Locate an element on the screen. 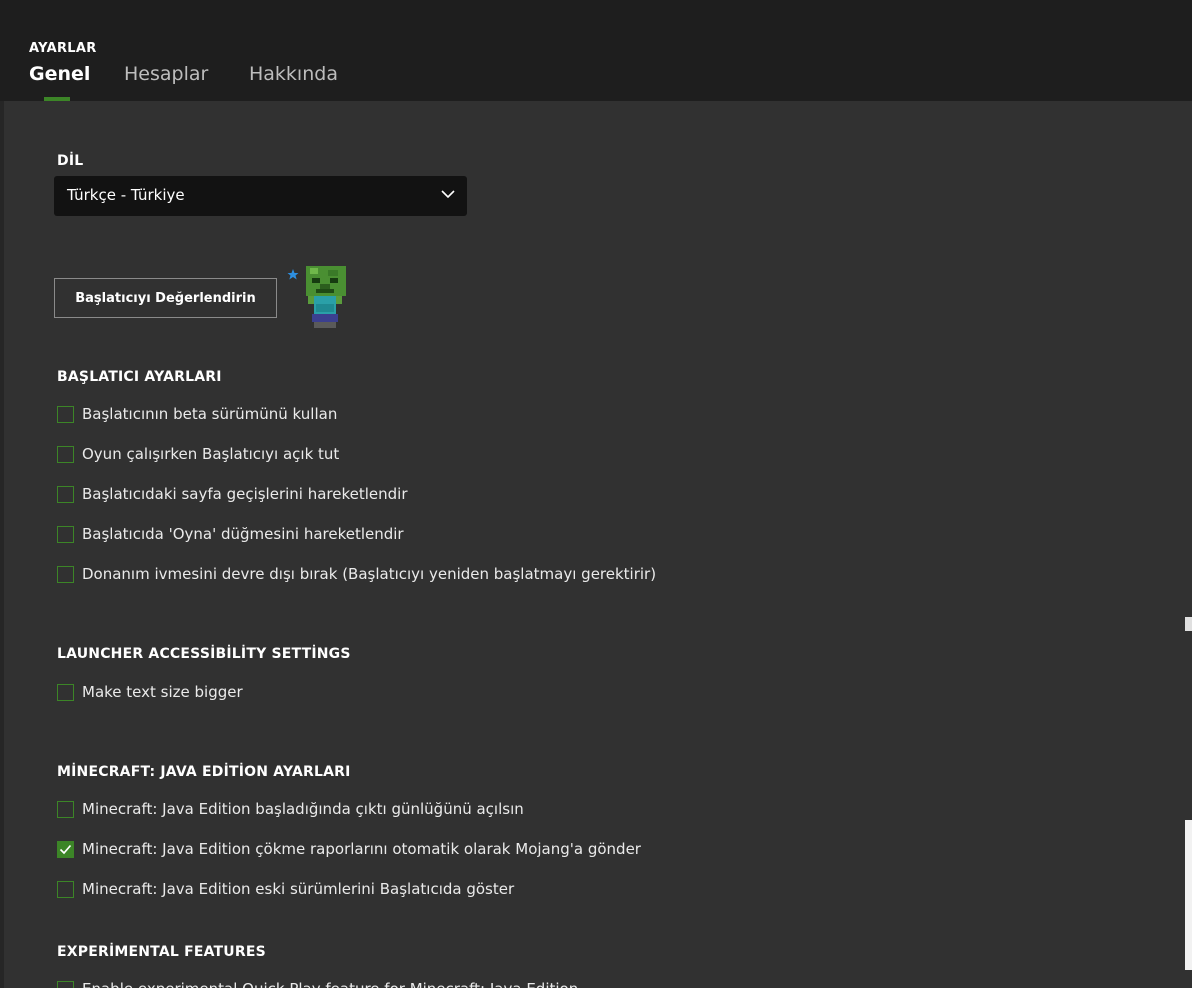 This screenshot has width=1192, height=988. tab-general: Genel is located at coordinates (59, 74).